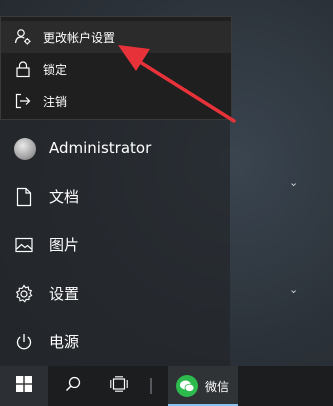 The height and width of the screenshot is (406, 333). What do you see at coordinates (177, 84) in the screenshot?
I see `annotation-arrow` at bounding box center [177, 84].